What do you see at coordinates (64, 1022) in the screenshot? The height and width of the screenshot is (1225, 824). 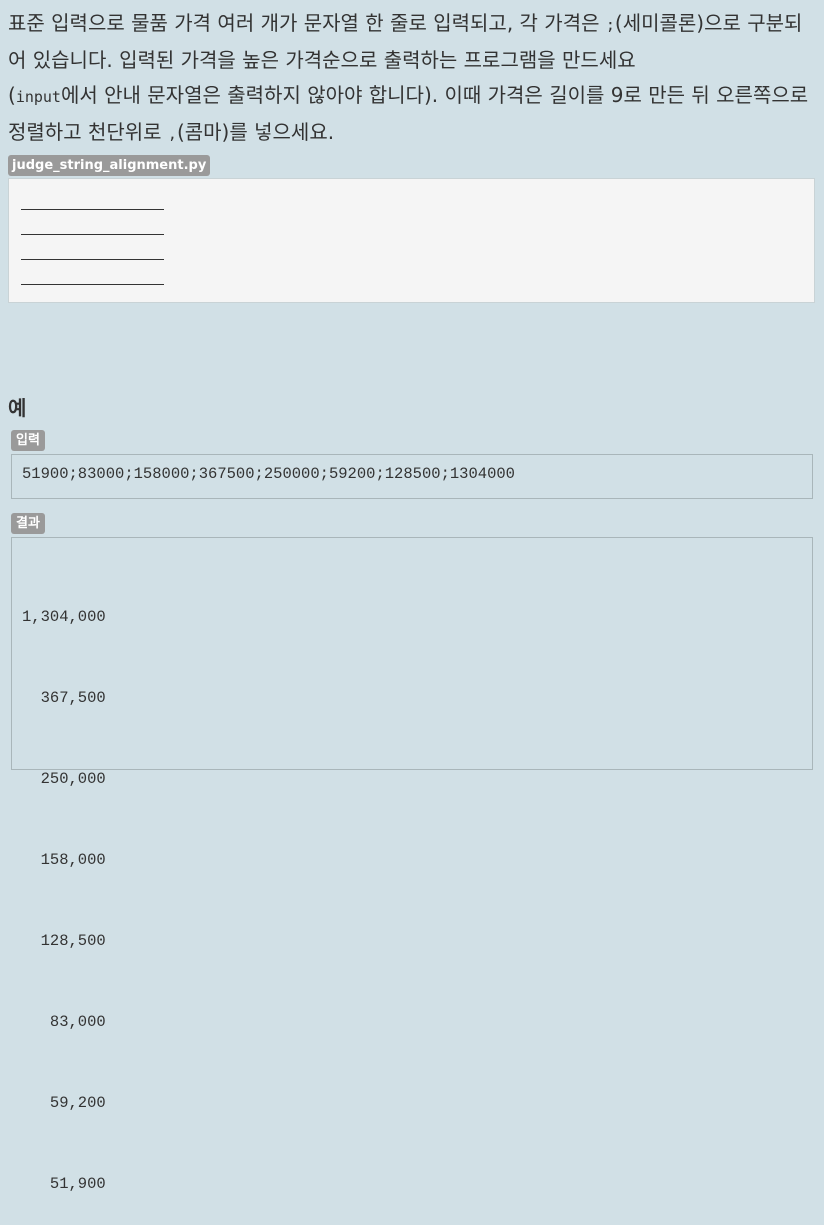 I see `output-line: 83,000` at bounding box center [64, 1022].